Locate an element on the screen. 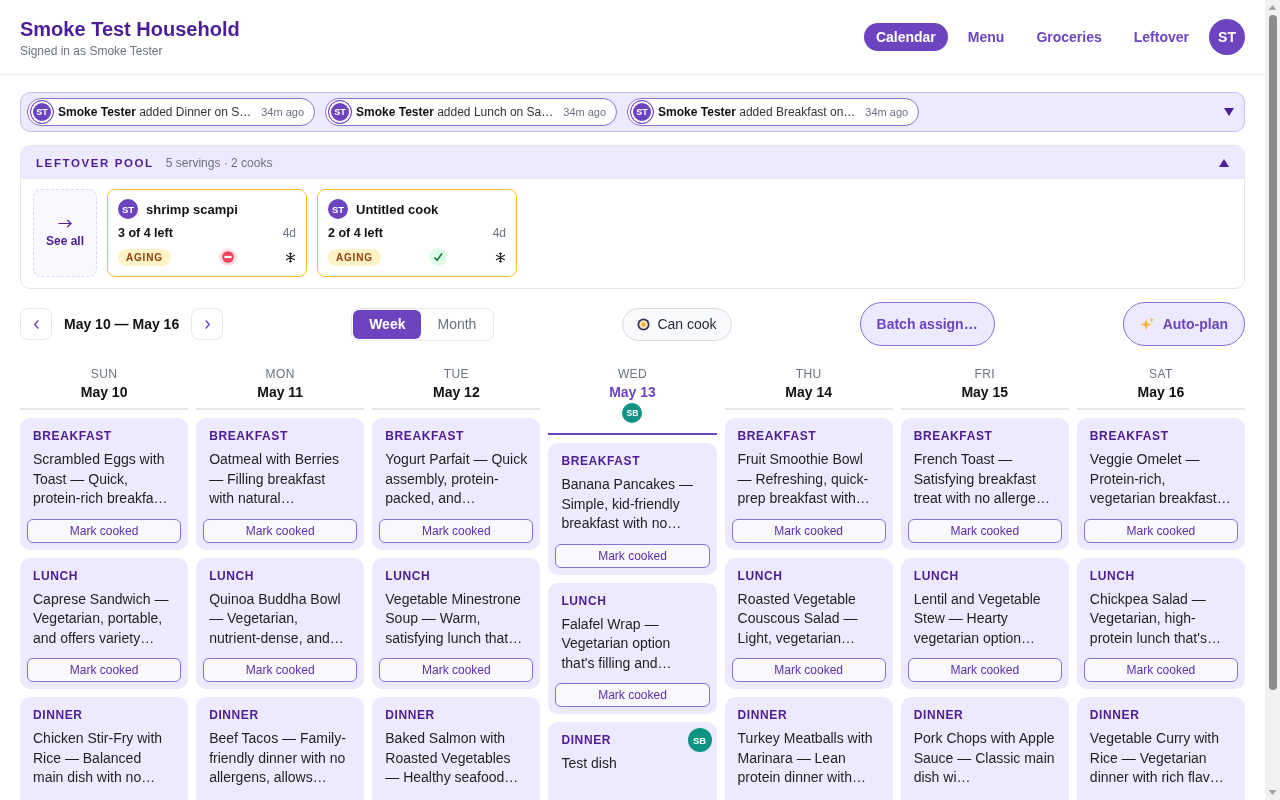 The height and width of the screenshot is (800, 1280). leftover-age: 4d is located at coordinates (499, 233).